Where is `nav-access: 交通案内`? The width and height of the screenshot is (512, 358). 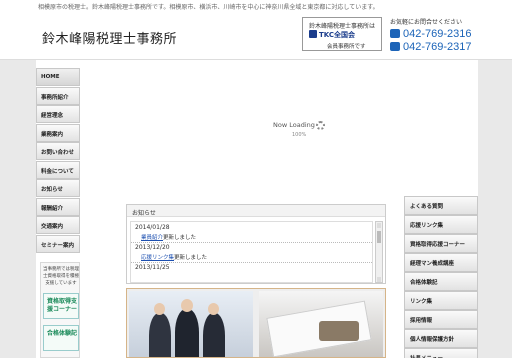 nav-access: 交通案内 is located at coordinates (58, 225).